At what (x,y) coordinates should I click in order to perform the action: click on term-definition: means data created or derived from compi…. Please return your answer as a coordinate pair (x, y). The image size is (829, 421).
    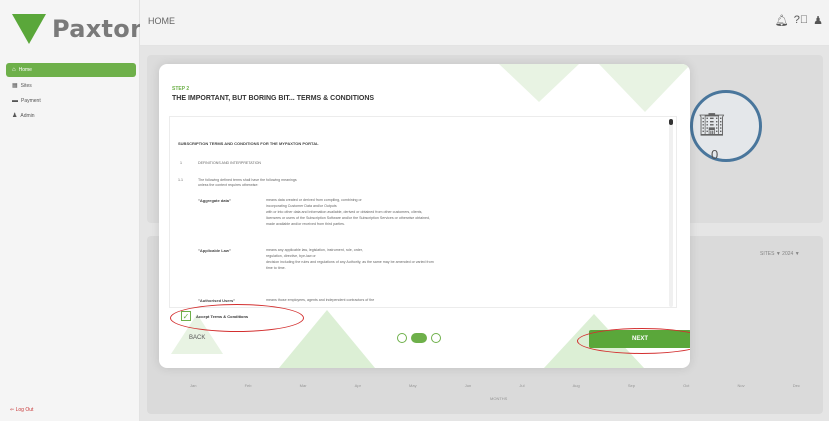
    Looking at the image, I should click on (314, 200).